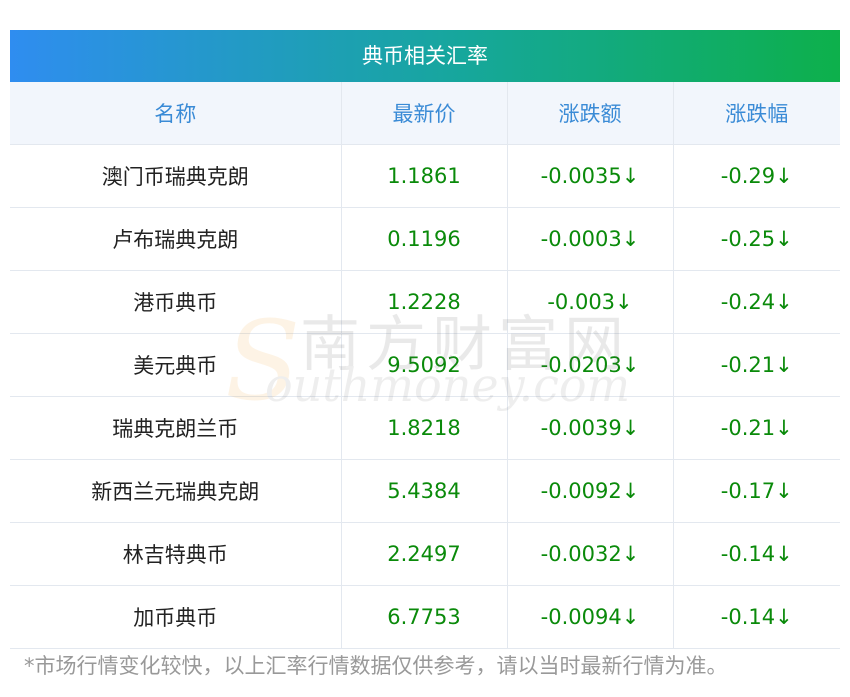 The image size is (850, 697). I want to click on table-row: 瑞典克朗兰币 1.8218 -0.0039↓ -0.21↓, so click(425, 428).